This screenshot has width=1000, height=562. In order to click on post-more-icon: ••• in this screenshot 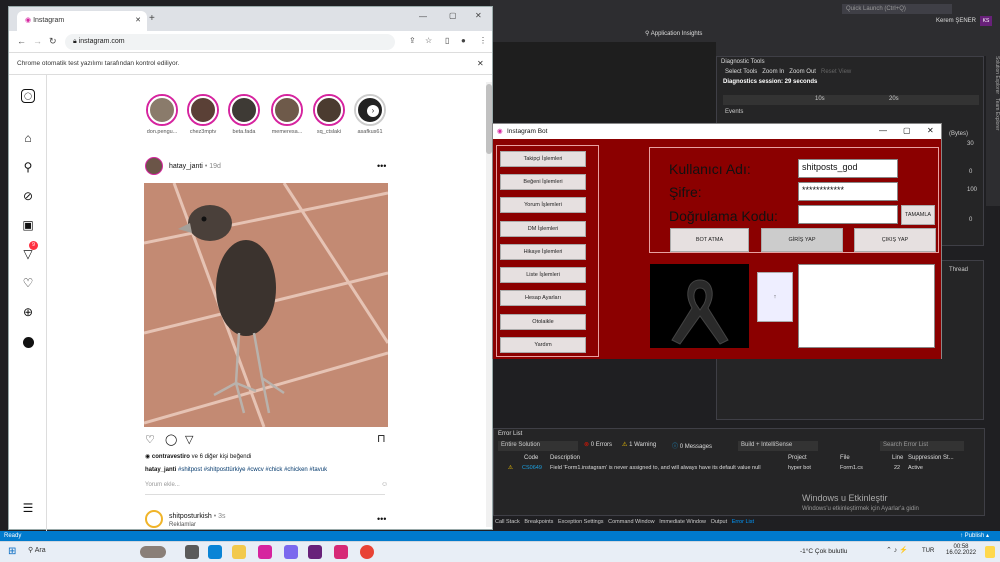, I will do `click(381, 166)`.